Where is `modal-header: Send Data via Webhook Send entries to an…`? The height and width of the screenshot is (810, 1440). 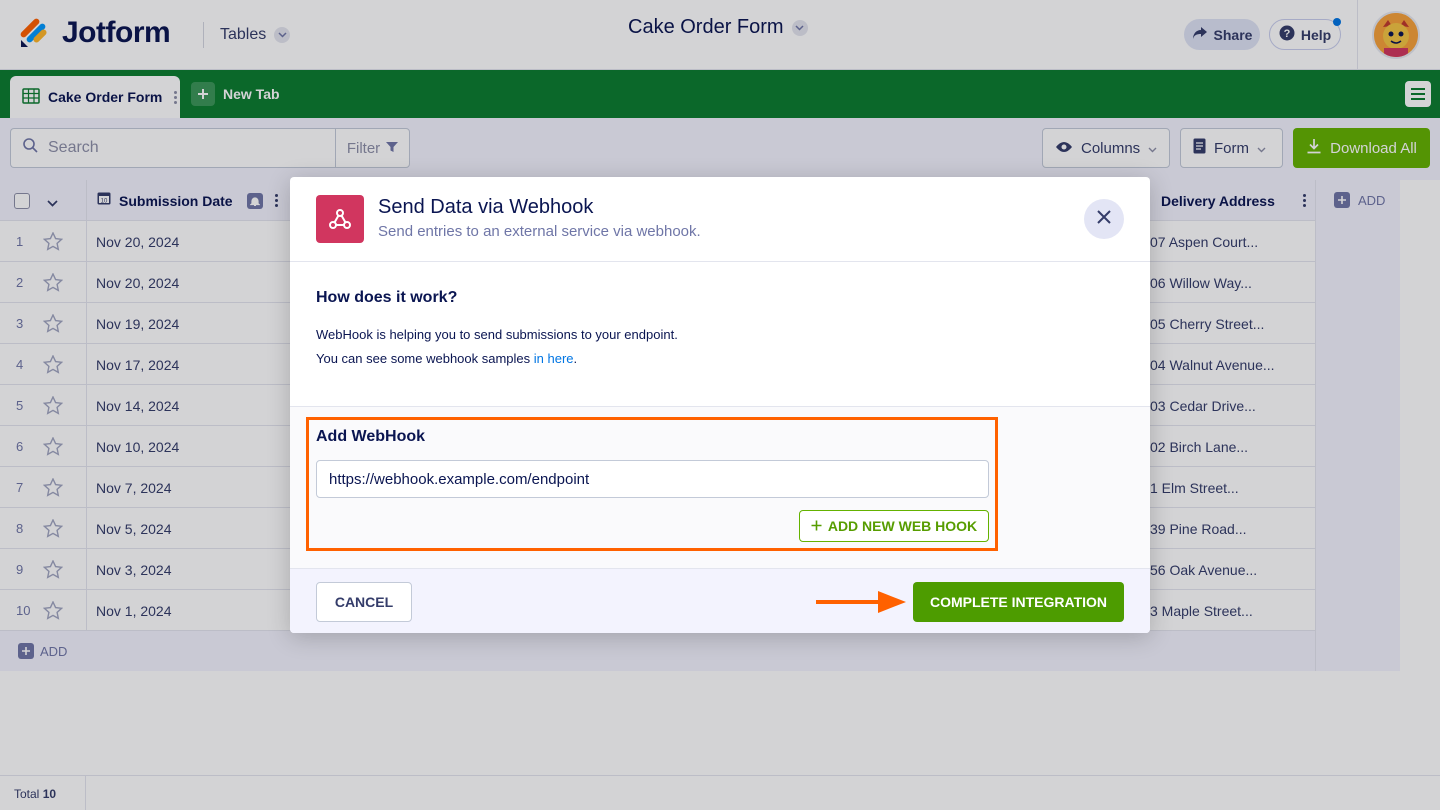 modal-header: Send Data via Webhook Send entries to an… is located at coordinates (720, 219).